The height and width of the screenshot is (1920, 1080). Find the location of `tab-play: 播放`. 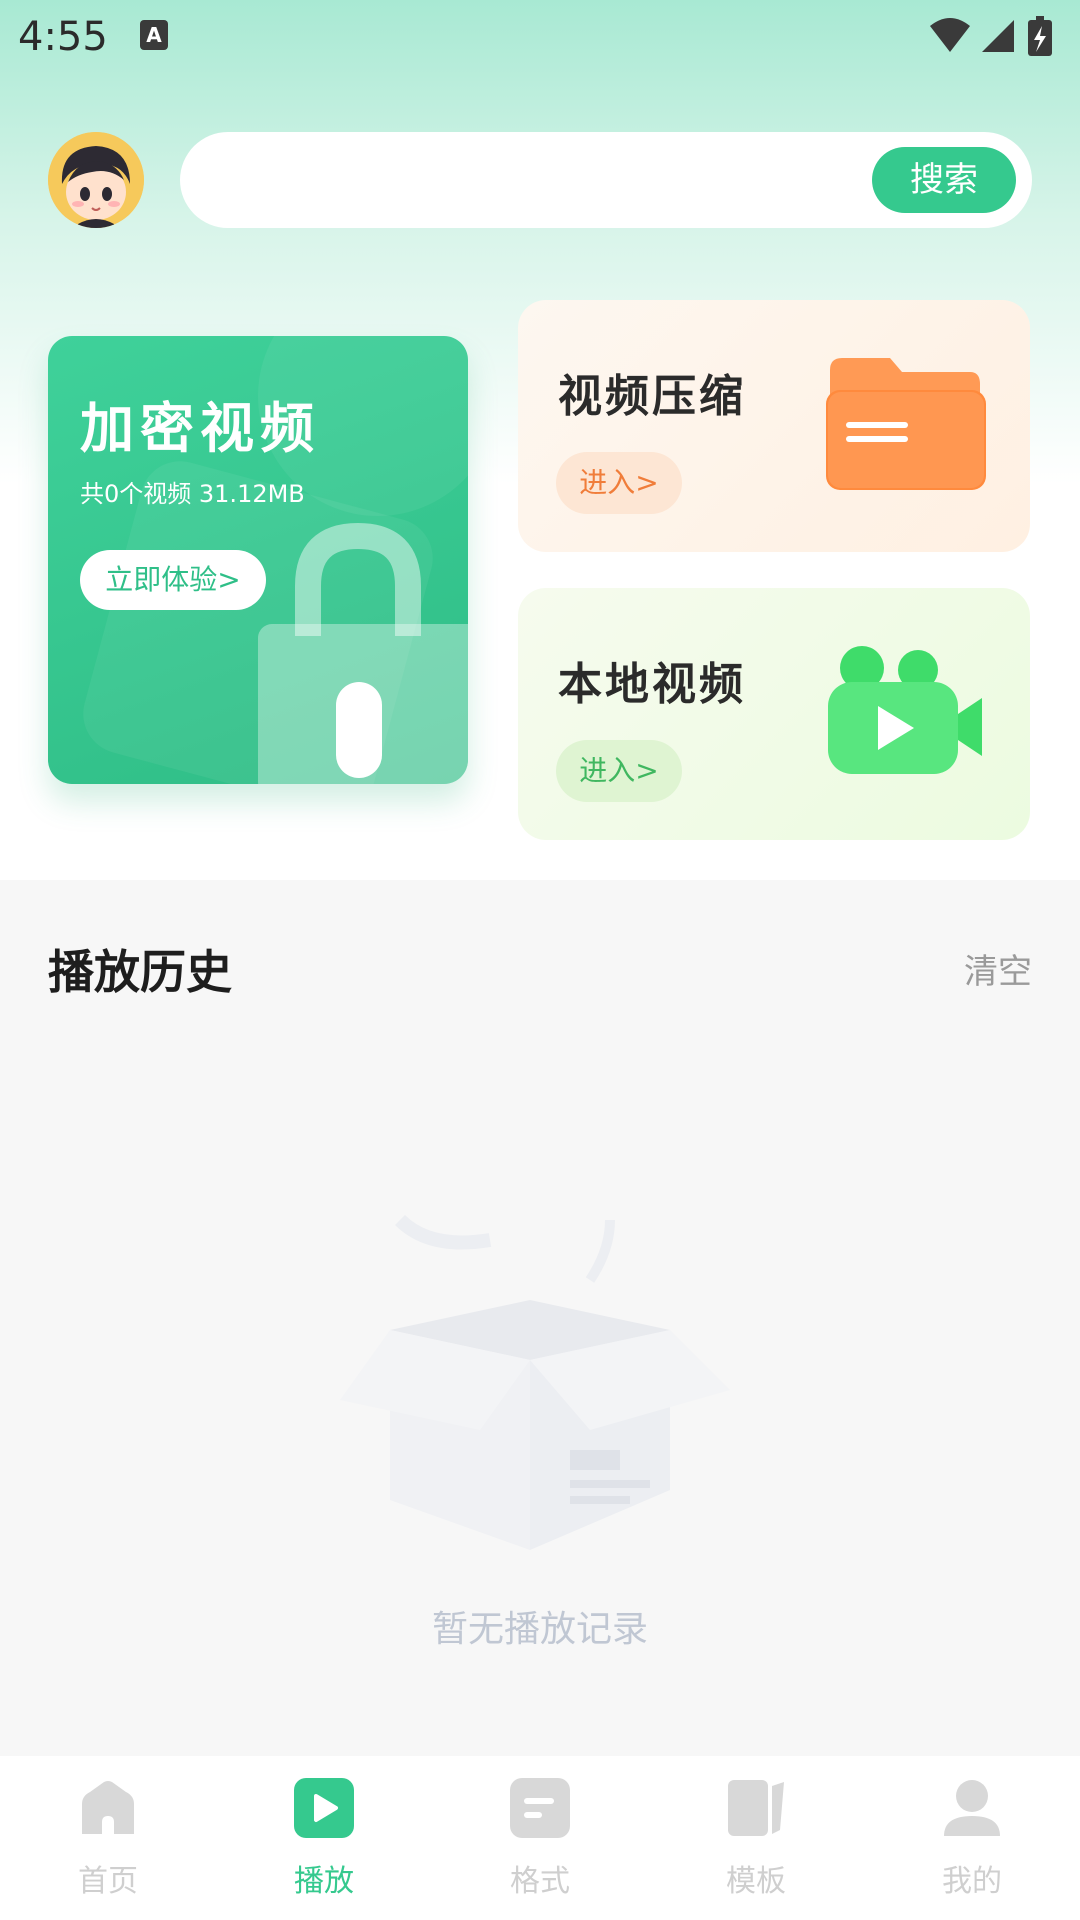

tab-play: 播放 is located at coordinates (324, 1838).